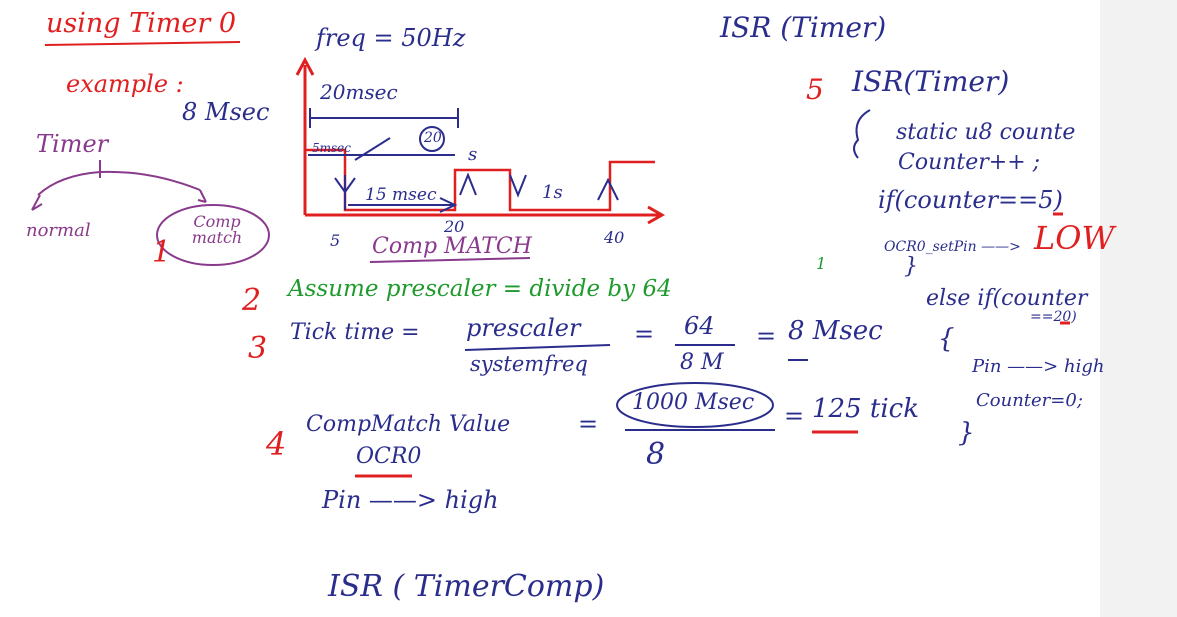 The width and height of the screenshot is (1177, 617). What do you see at coordinates (969, 162) in the screenshot?
I see `counter-increment: Counter++ ;` at bounding box center [969, 162].